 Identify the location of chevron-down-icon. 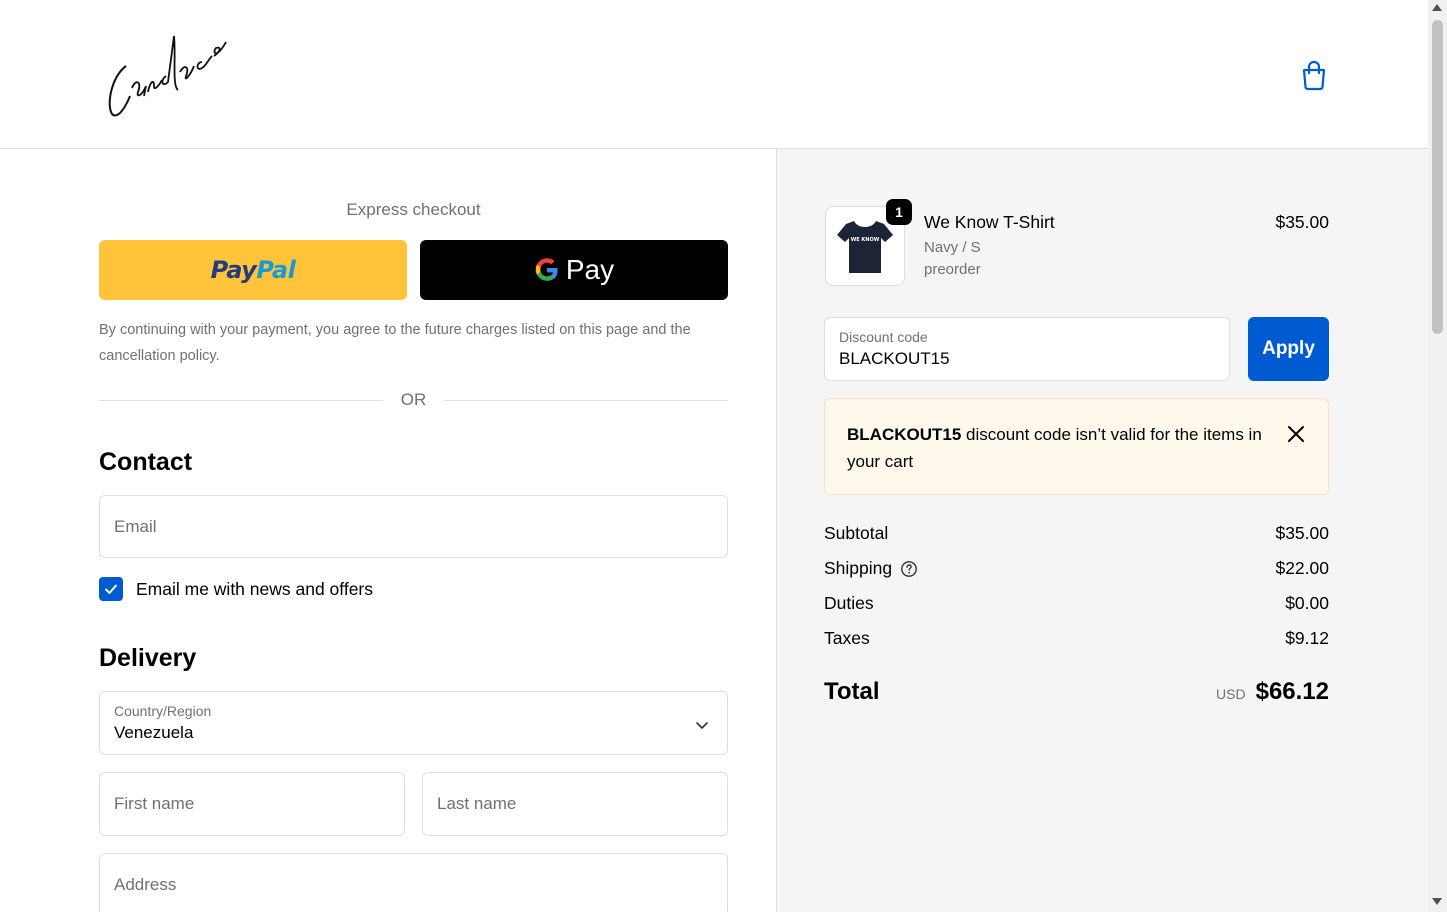
(702, 725).